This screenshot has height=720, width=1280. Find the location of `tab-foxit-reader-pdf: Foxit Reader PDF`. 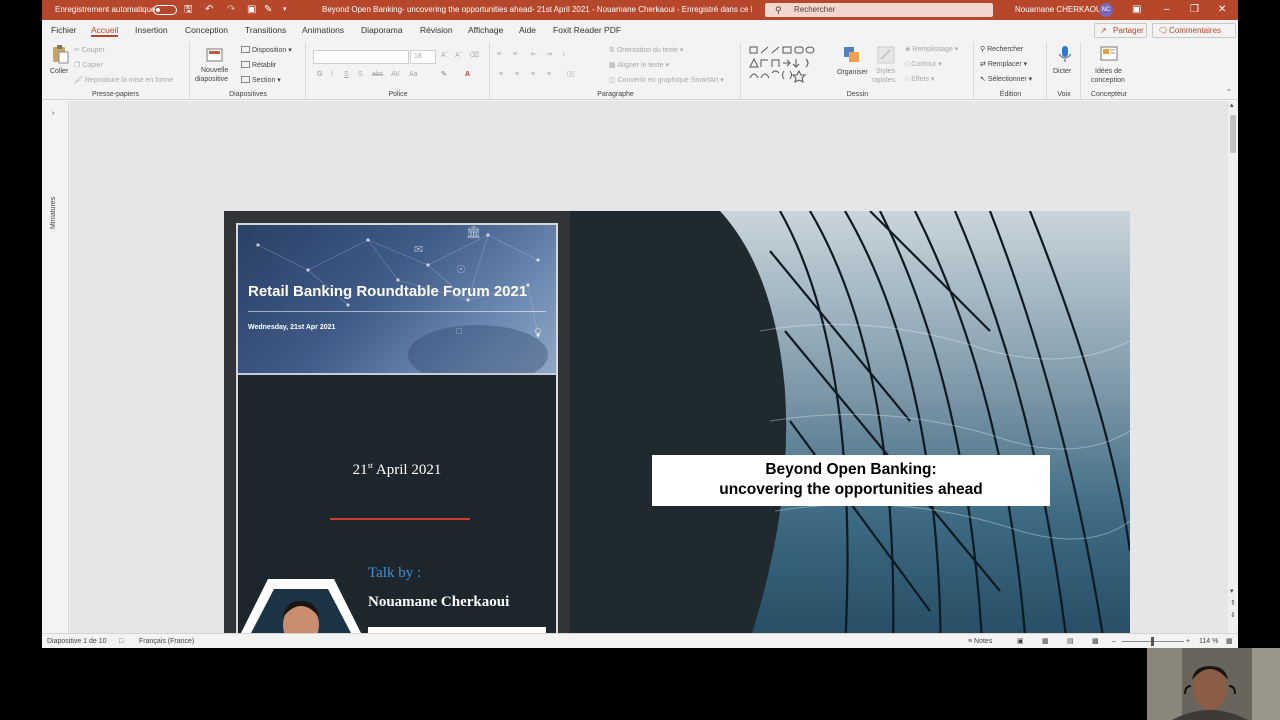

tab-foxit-reader-pdf: Foxit Reader PDF is located at coordinates (587, 30).